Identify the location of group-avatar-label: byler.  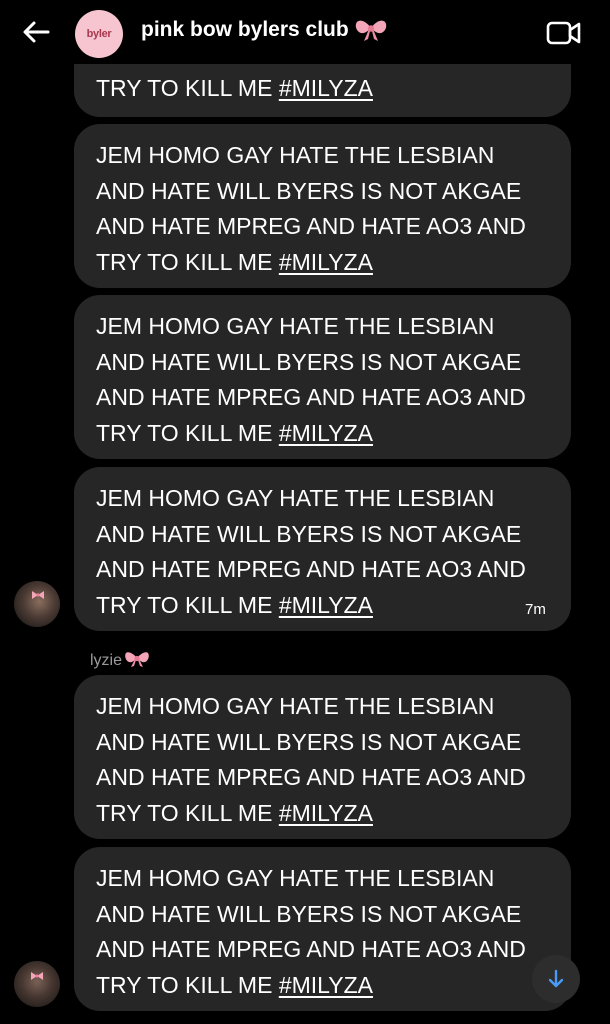
(99, 34).